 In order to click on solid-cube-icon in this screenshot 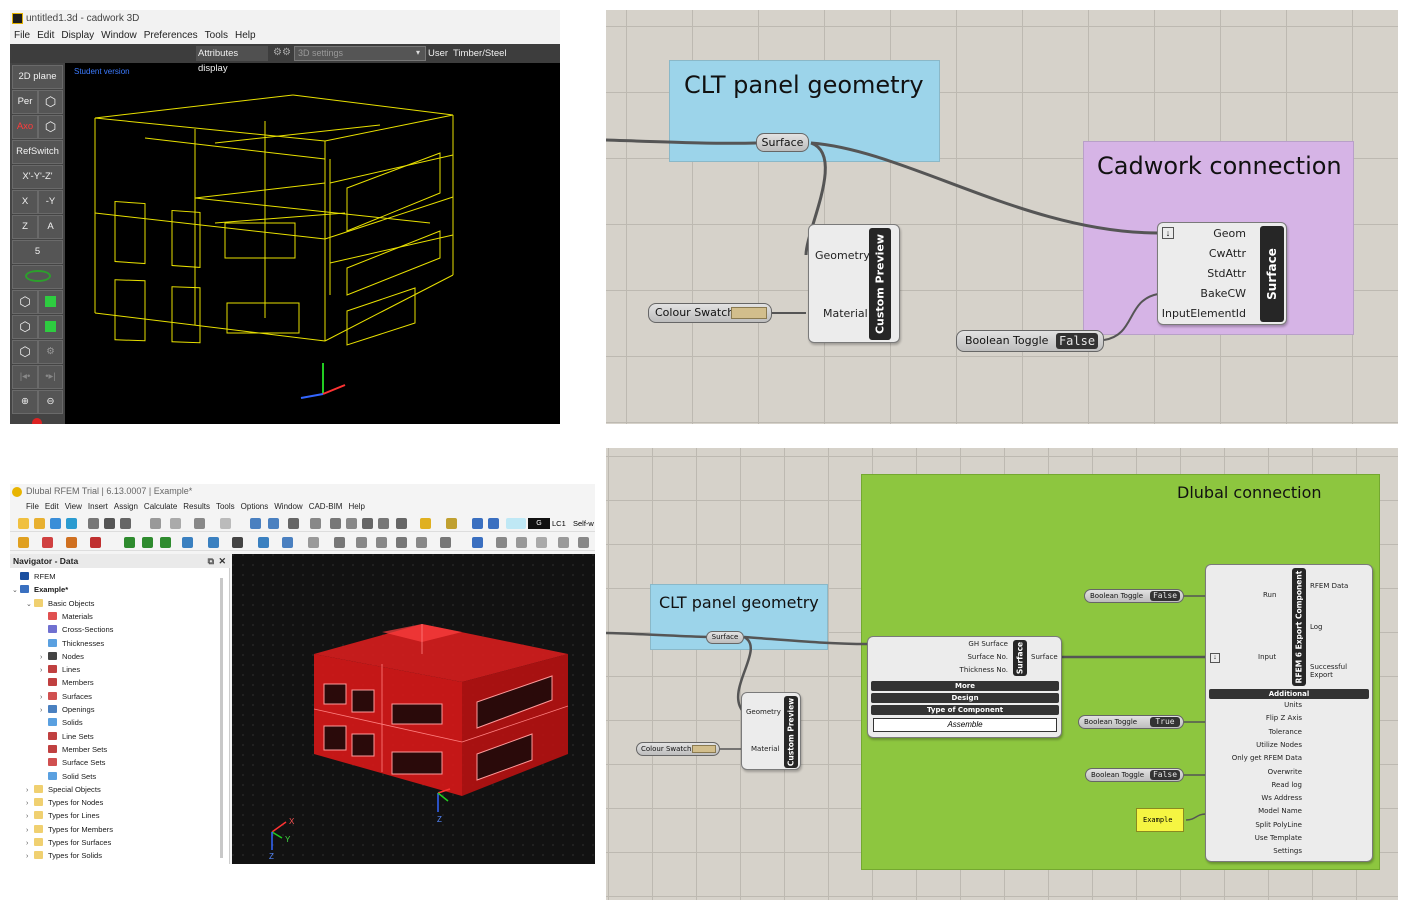, I will do `click(50, 327)`.